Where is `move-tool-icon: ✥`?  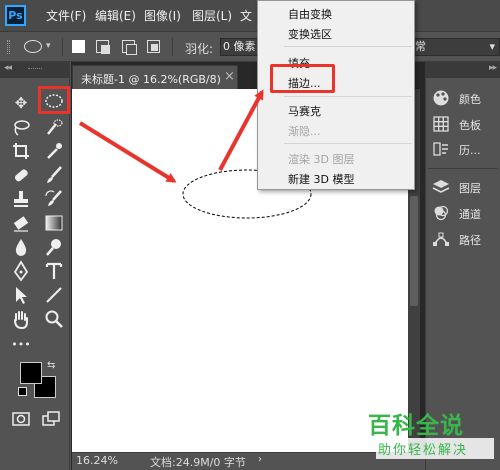
move-tool-icon: ✥ is located at coordinates (21, 103).